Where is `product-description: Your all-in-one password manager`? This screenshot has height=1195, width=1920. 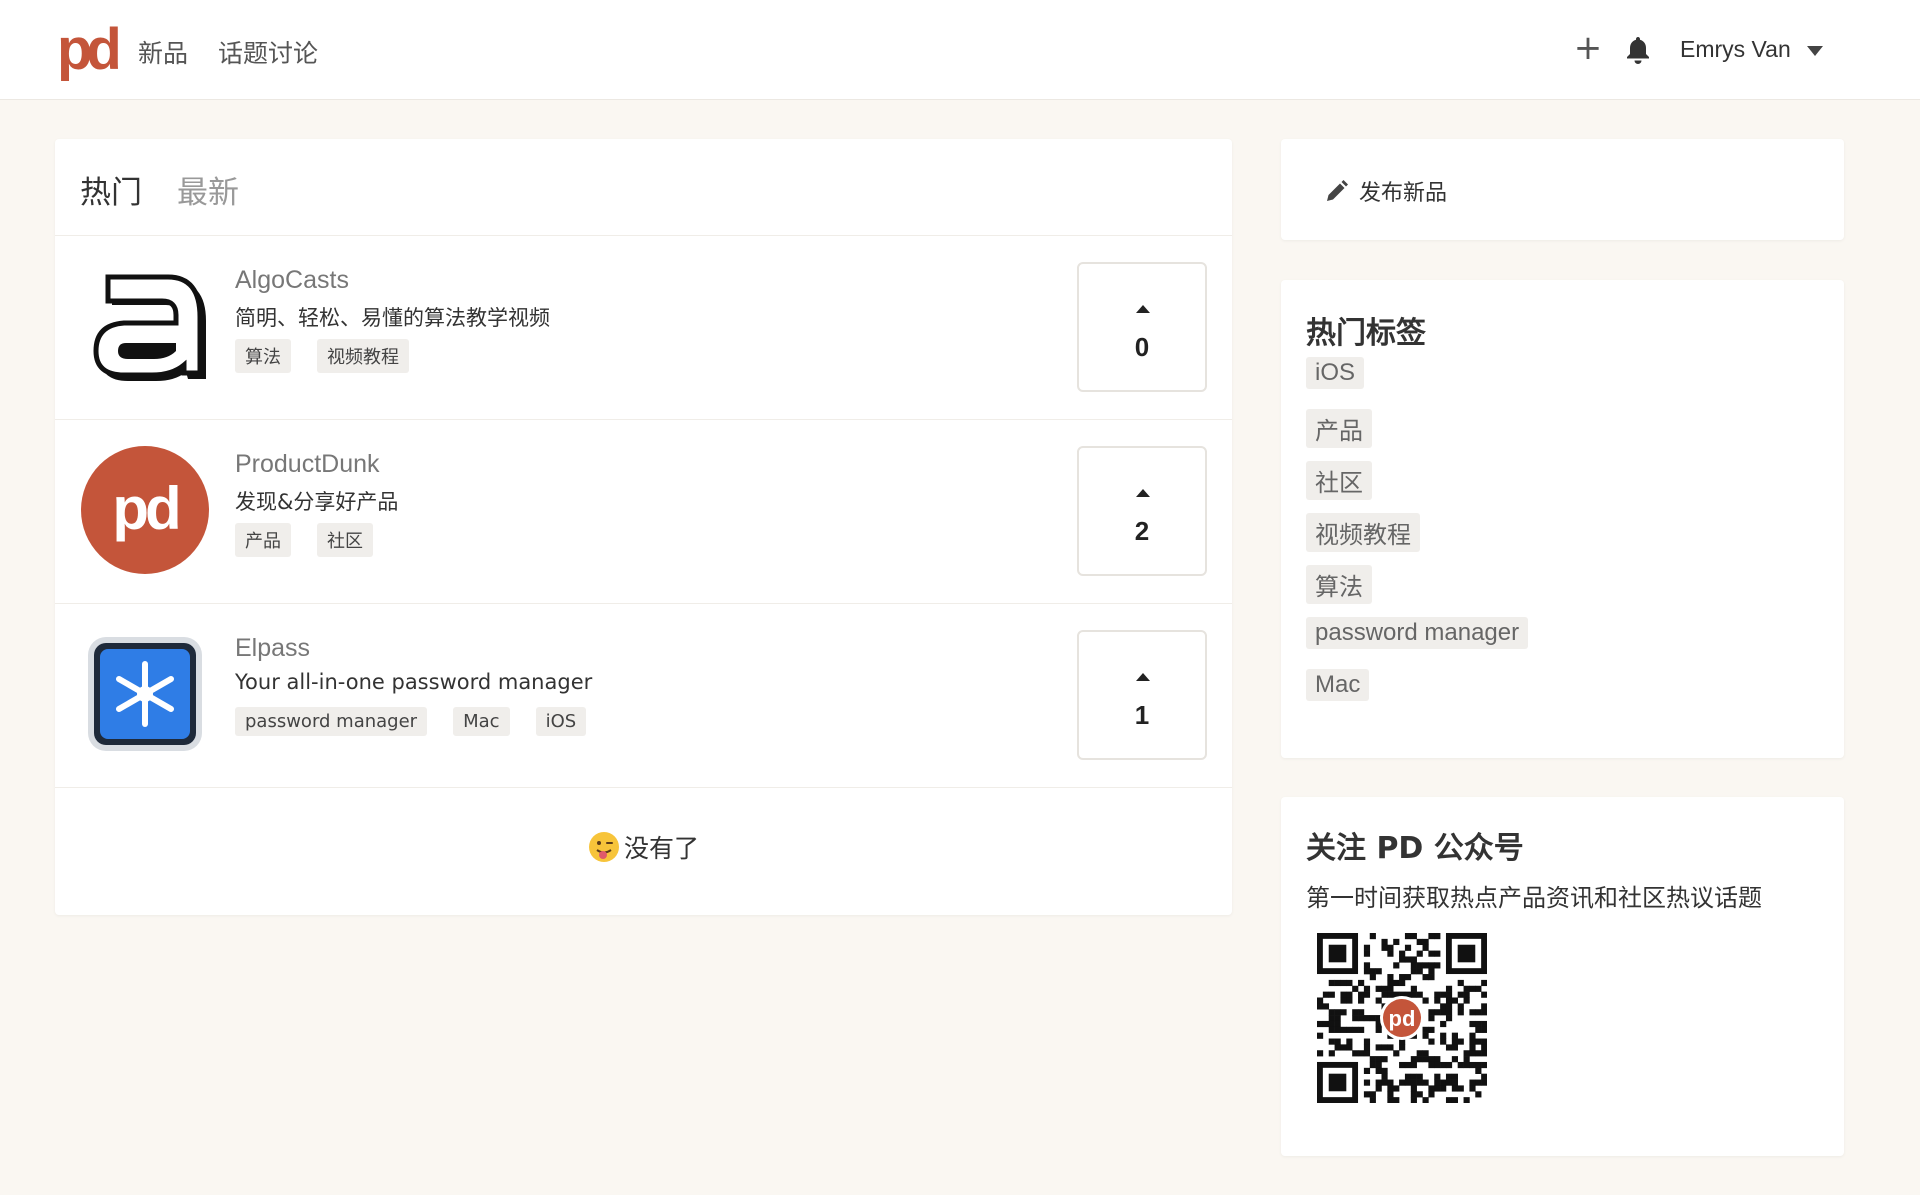 product-description: Your all-in-one password manager is located at coordinates (414, 682).